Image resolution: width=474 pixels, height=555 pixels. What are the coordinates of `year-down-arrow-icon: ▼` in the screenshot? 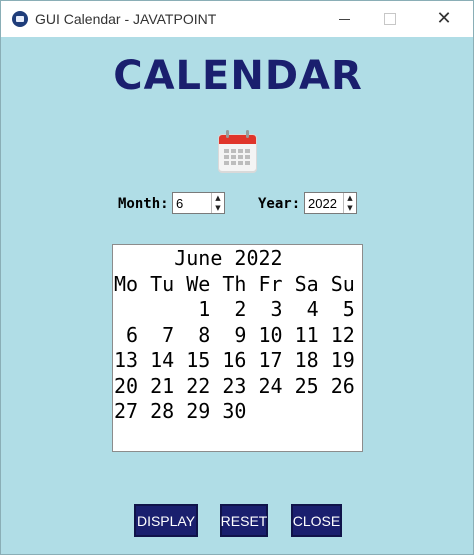 It's located at (350, 208).